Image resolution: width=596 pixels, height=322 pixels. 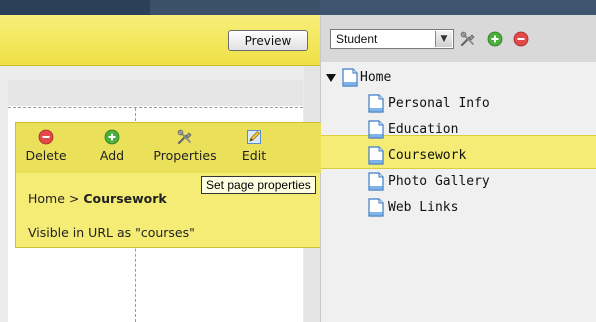 I want to click on chevron-down-icon: ▼, so click(x=443, y=39).